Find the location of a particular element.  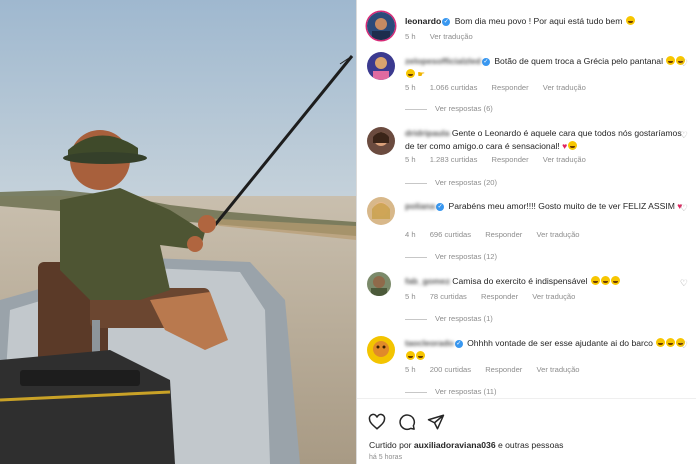

view-replies-button: Ver respostas (6) is located at coordinates (449, 108).